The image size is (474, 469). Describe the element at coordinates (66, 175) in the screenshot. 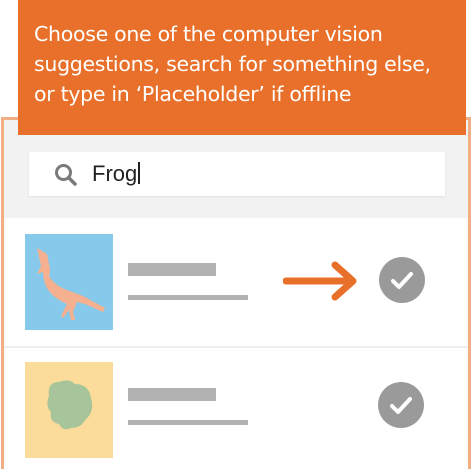

I see `search-icon` at that location.